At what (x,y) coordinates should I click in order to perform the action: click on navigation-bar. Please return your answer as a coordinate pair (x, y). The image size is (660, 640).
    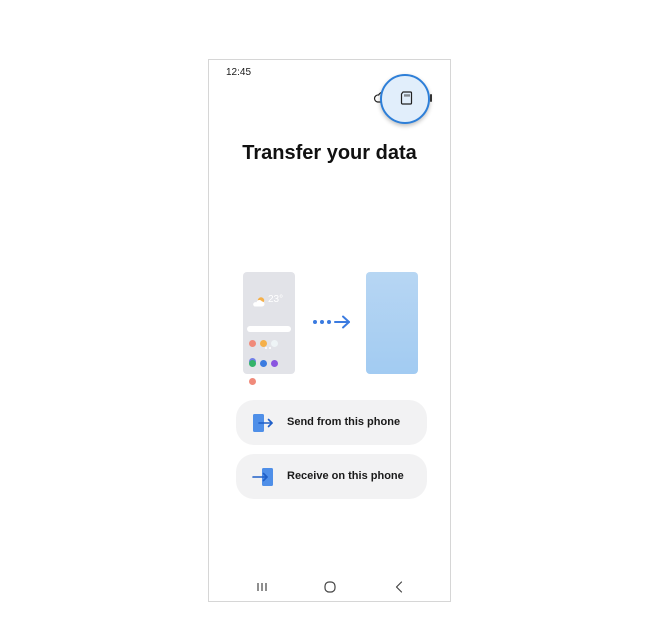
    Looking at the image, I should click on (329, 587).